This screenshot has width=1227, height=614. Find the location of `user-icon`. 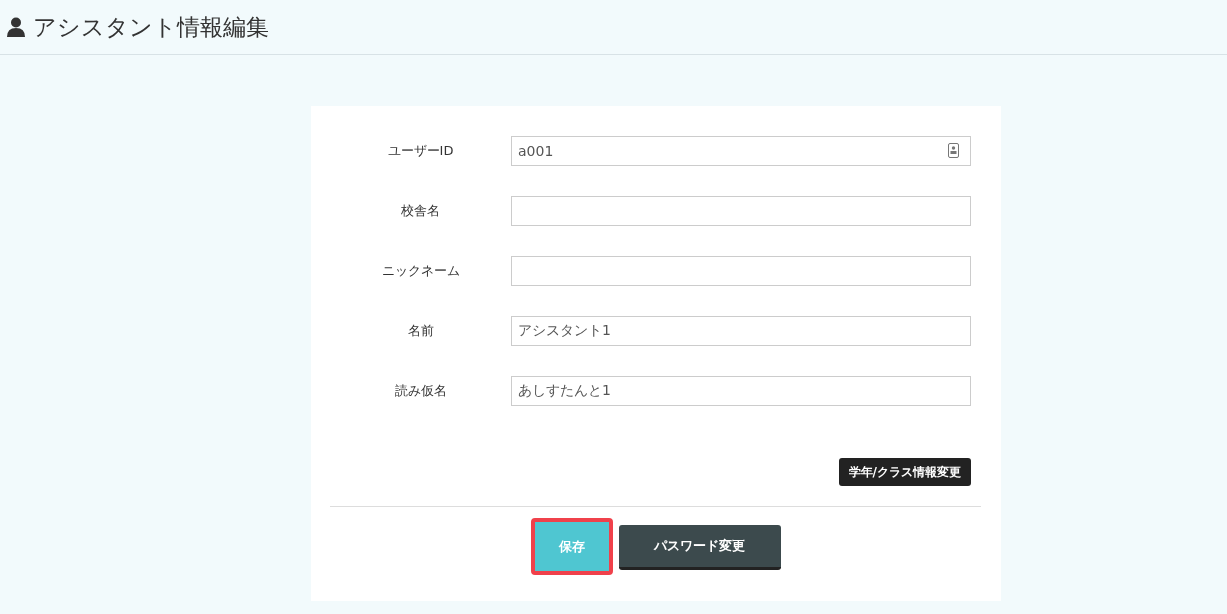

user-icon is located at coordinates (16, 27).